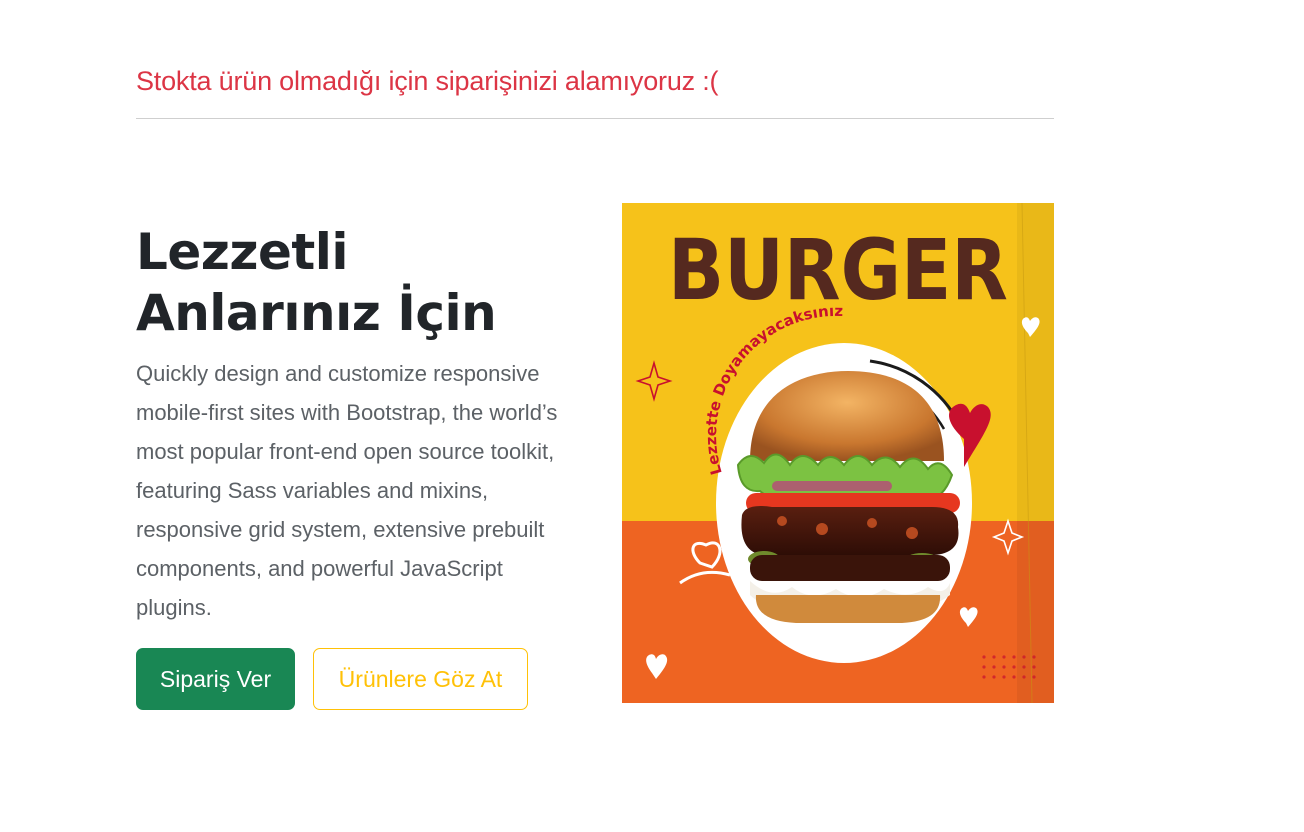  Describe the element at coordinates (420, 679) in the screenshot. I see `browse-products-button: Ürünlere Göz At` at that location.